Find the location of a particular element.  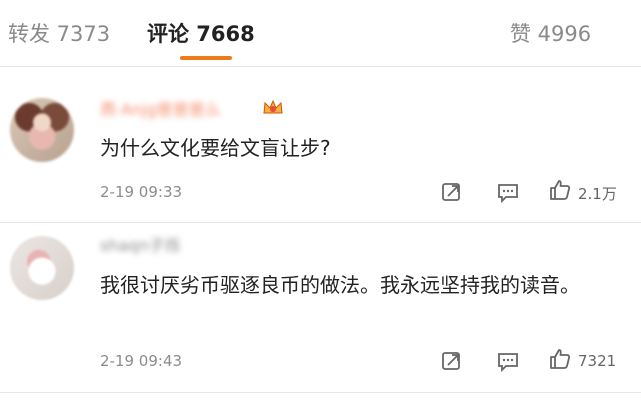

comment-tabs: 转发 7373 评论 7668 赞 4996 is located at coordinates (320, 31).